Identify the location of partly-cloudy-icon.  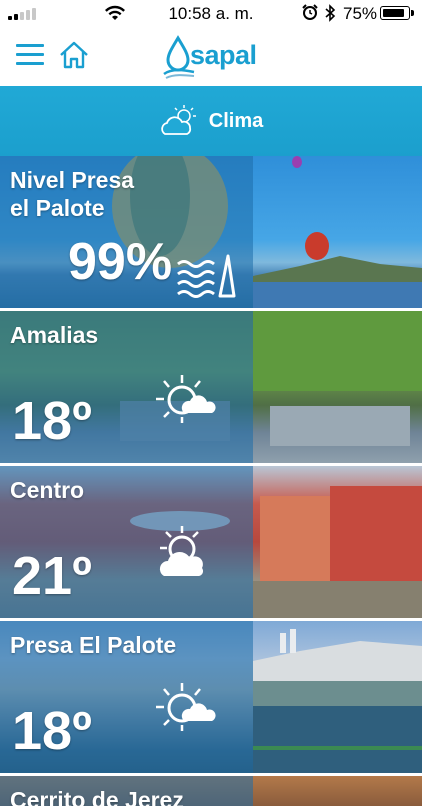
(178, 120).